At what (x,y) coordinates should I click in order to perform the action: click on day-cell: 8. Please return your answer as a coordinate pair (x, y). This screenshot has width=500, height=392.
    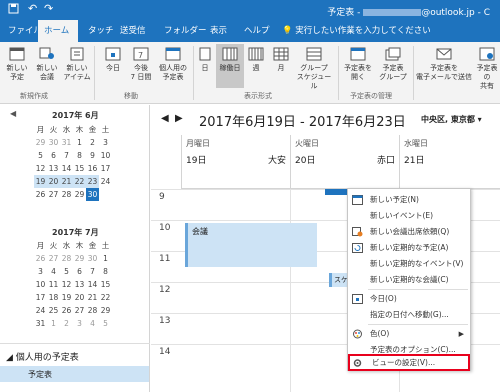
    Looking at the image, I should click on (79, 155).